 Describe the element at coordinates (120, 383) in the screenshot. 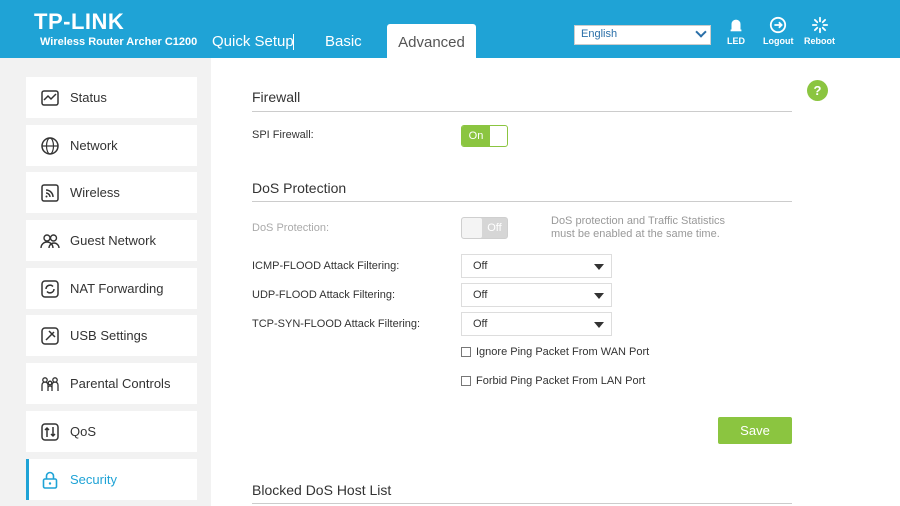

I see `sidebar-item-label: Parental Controls` at that location.